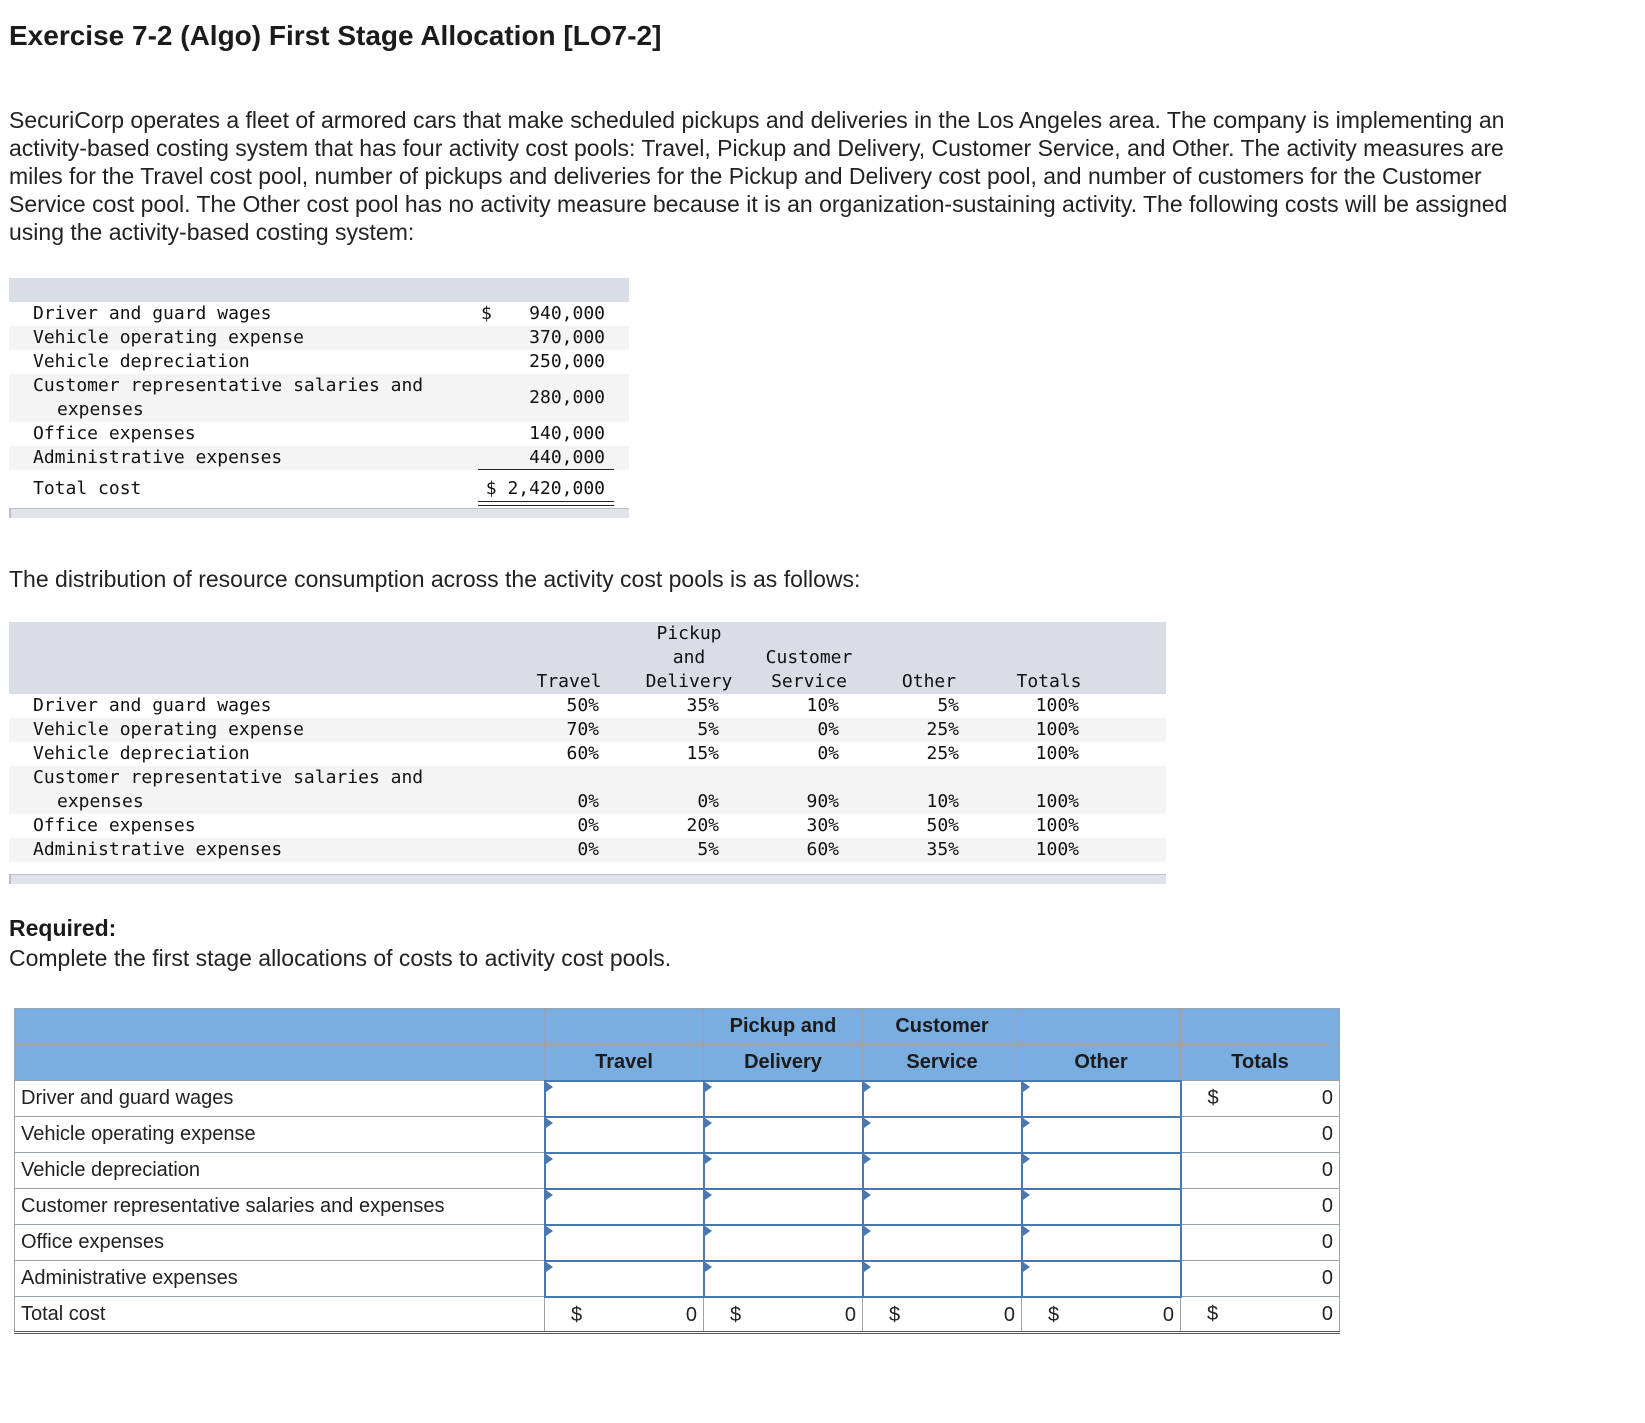 Image resolution: width=1645 pixels, height=1423 pixels. I want to click on row-total: $0, so click(1260, 1098).